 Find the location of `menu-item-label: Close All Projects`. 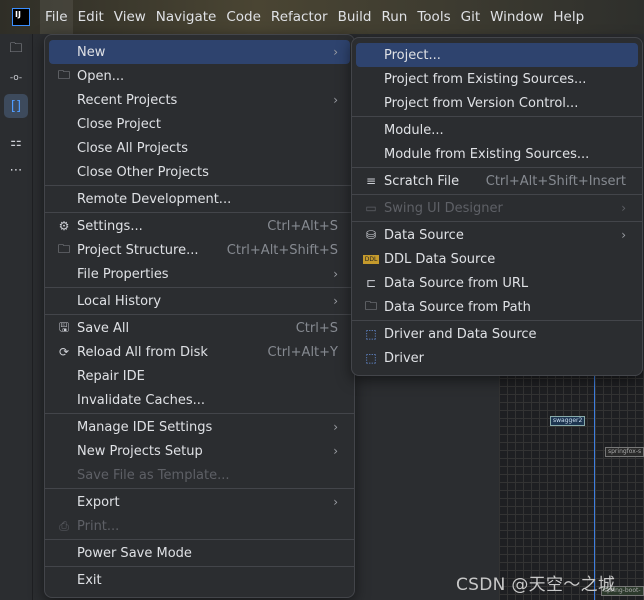

menu-item-label: Close All Projects is located at coordinates (133, 148).